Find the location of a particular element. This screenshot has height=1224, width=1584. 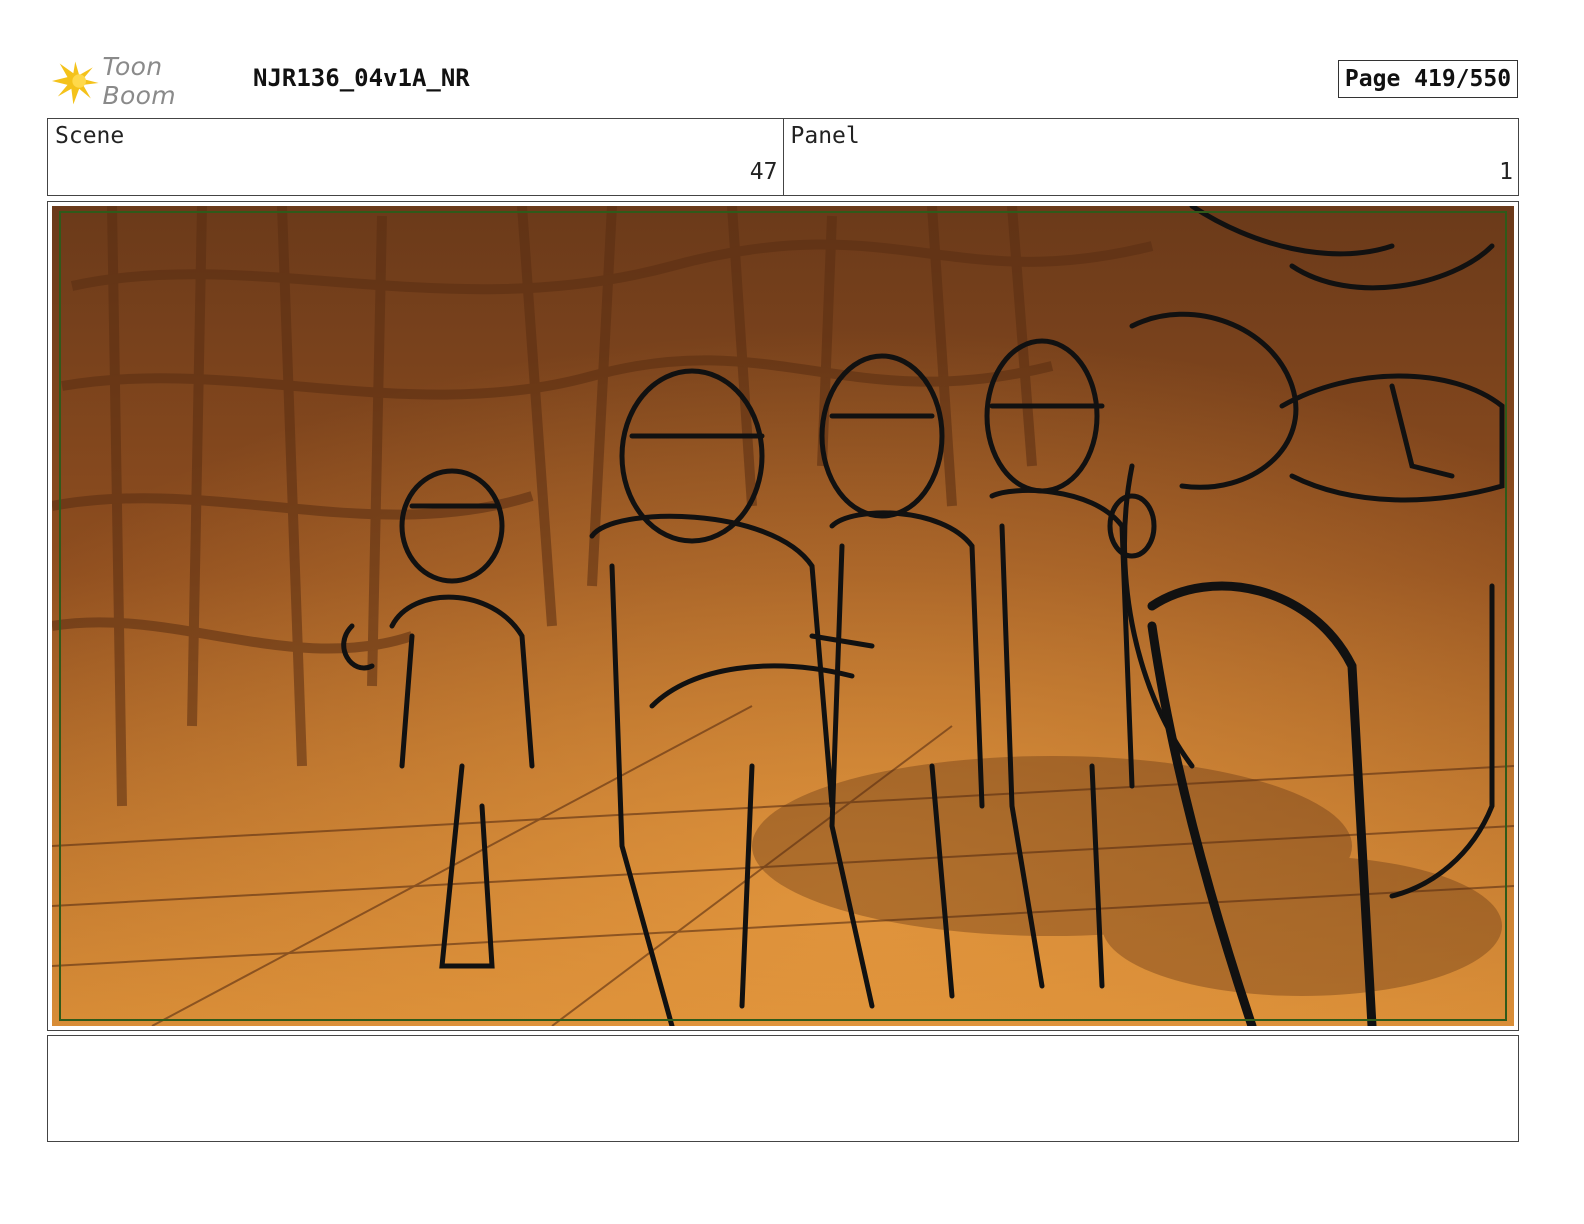

page-number-label: Page 419/550 is located at coordinates (1428, 79).